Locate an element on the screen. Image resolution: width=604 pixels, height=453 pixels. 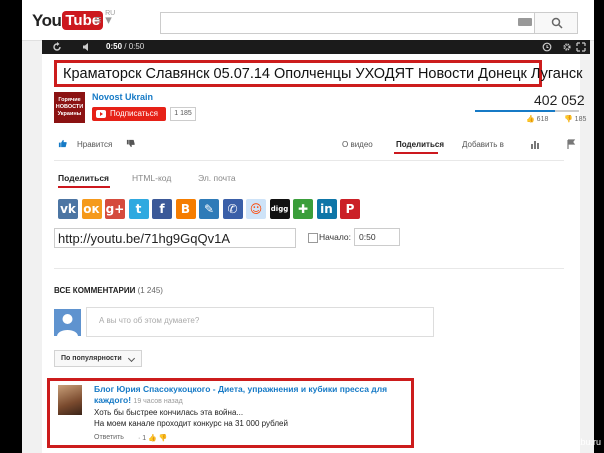
start-time-checkbox is located at coordinates (313, 238).